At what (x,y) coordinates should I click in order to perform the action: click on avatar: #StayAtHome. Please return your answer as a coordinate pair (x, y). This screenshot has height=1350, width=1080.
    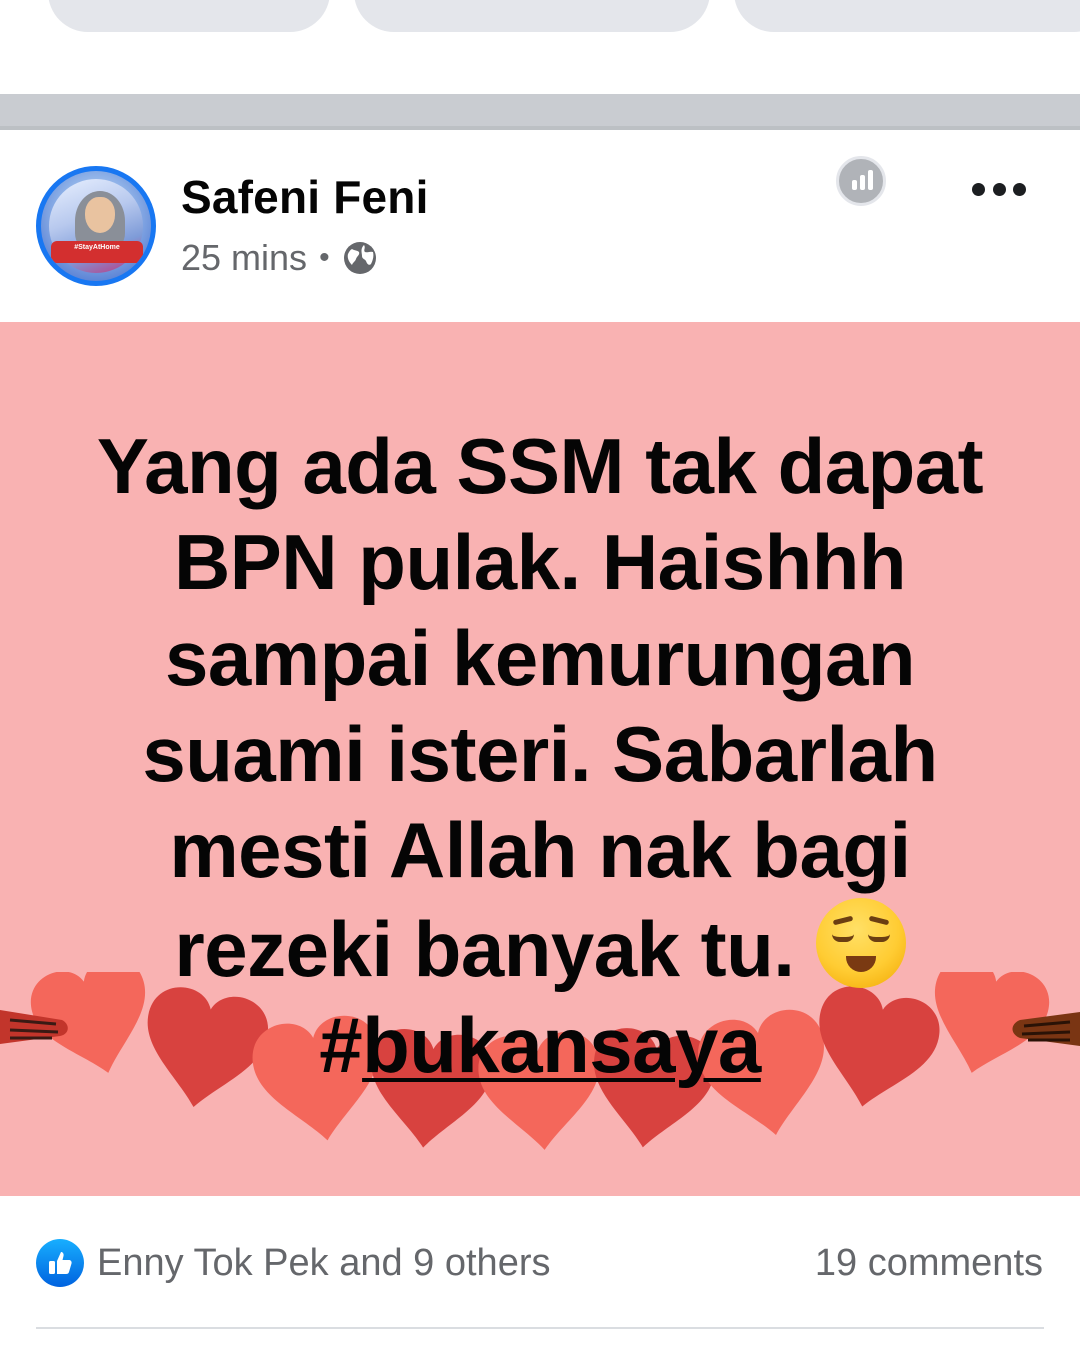
    Looking at the image, I should click on (96, 226).